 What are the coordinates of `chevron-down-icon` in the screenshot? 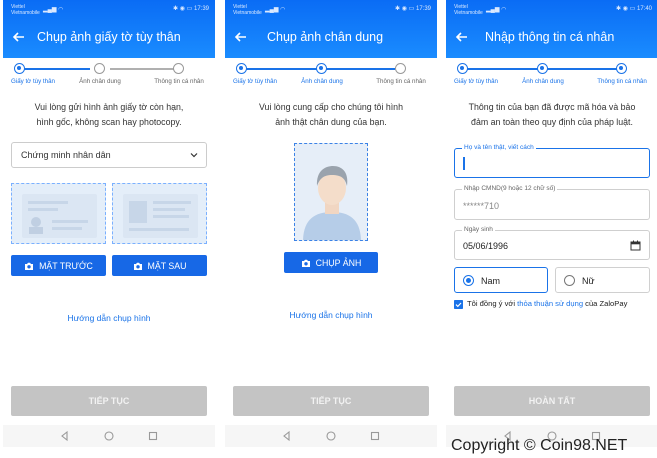 It's located at (194, 155).